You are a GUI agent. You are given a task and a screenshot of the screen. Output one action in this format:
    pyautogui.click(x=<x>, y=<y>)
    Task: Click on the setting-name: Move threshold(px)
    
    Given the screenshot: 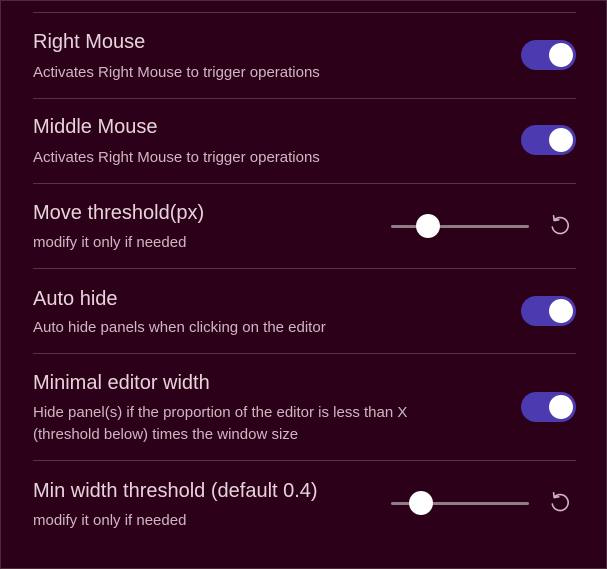 What is the action you would take?
    pyautogui.click(x=119, y=213)
    